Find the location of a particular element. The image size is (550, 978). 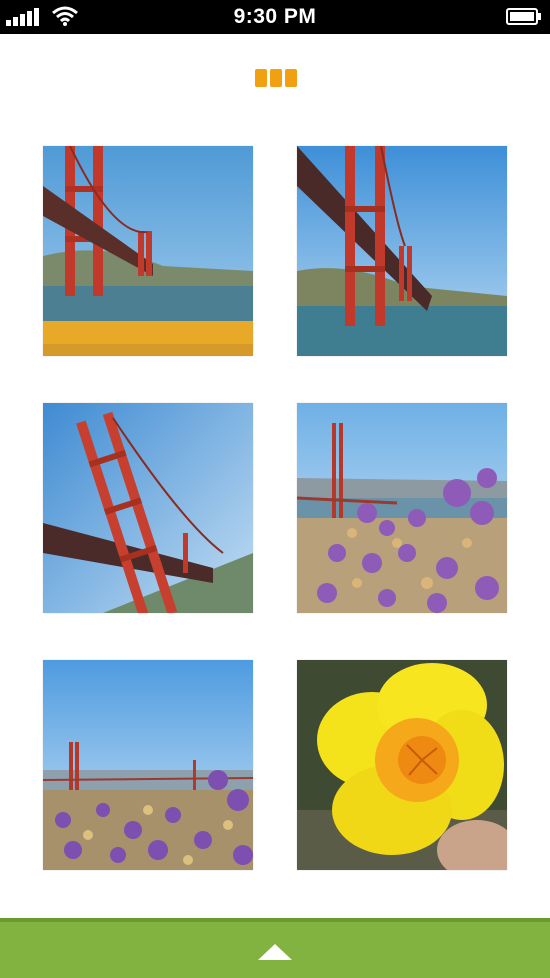

menu-grid-icon is located at coordinates (276, 78).